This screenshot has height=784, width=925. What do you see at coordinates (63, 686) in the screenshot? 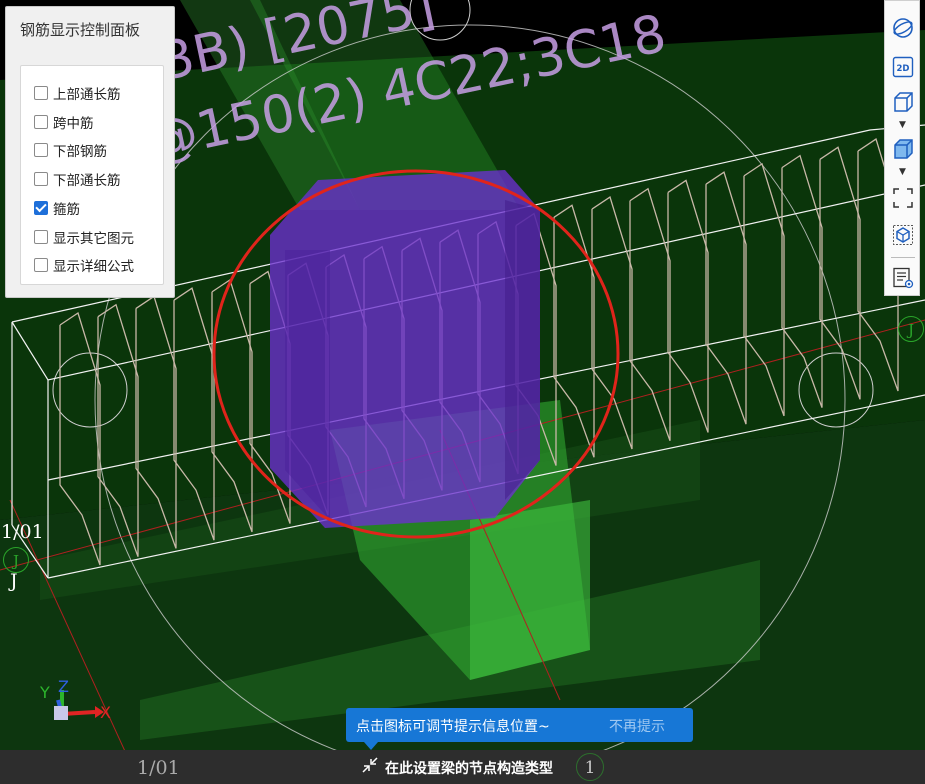
I see `svg-text: Z` at bounding box center [63, 686].